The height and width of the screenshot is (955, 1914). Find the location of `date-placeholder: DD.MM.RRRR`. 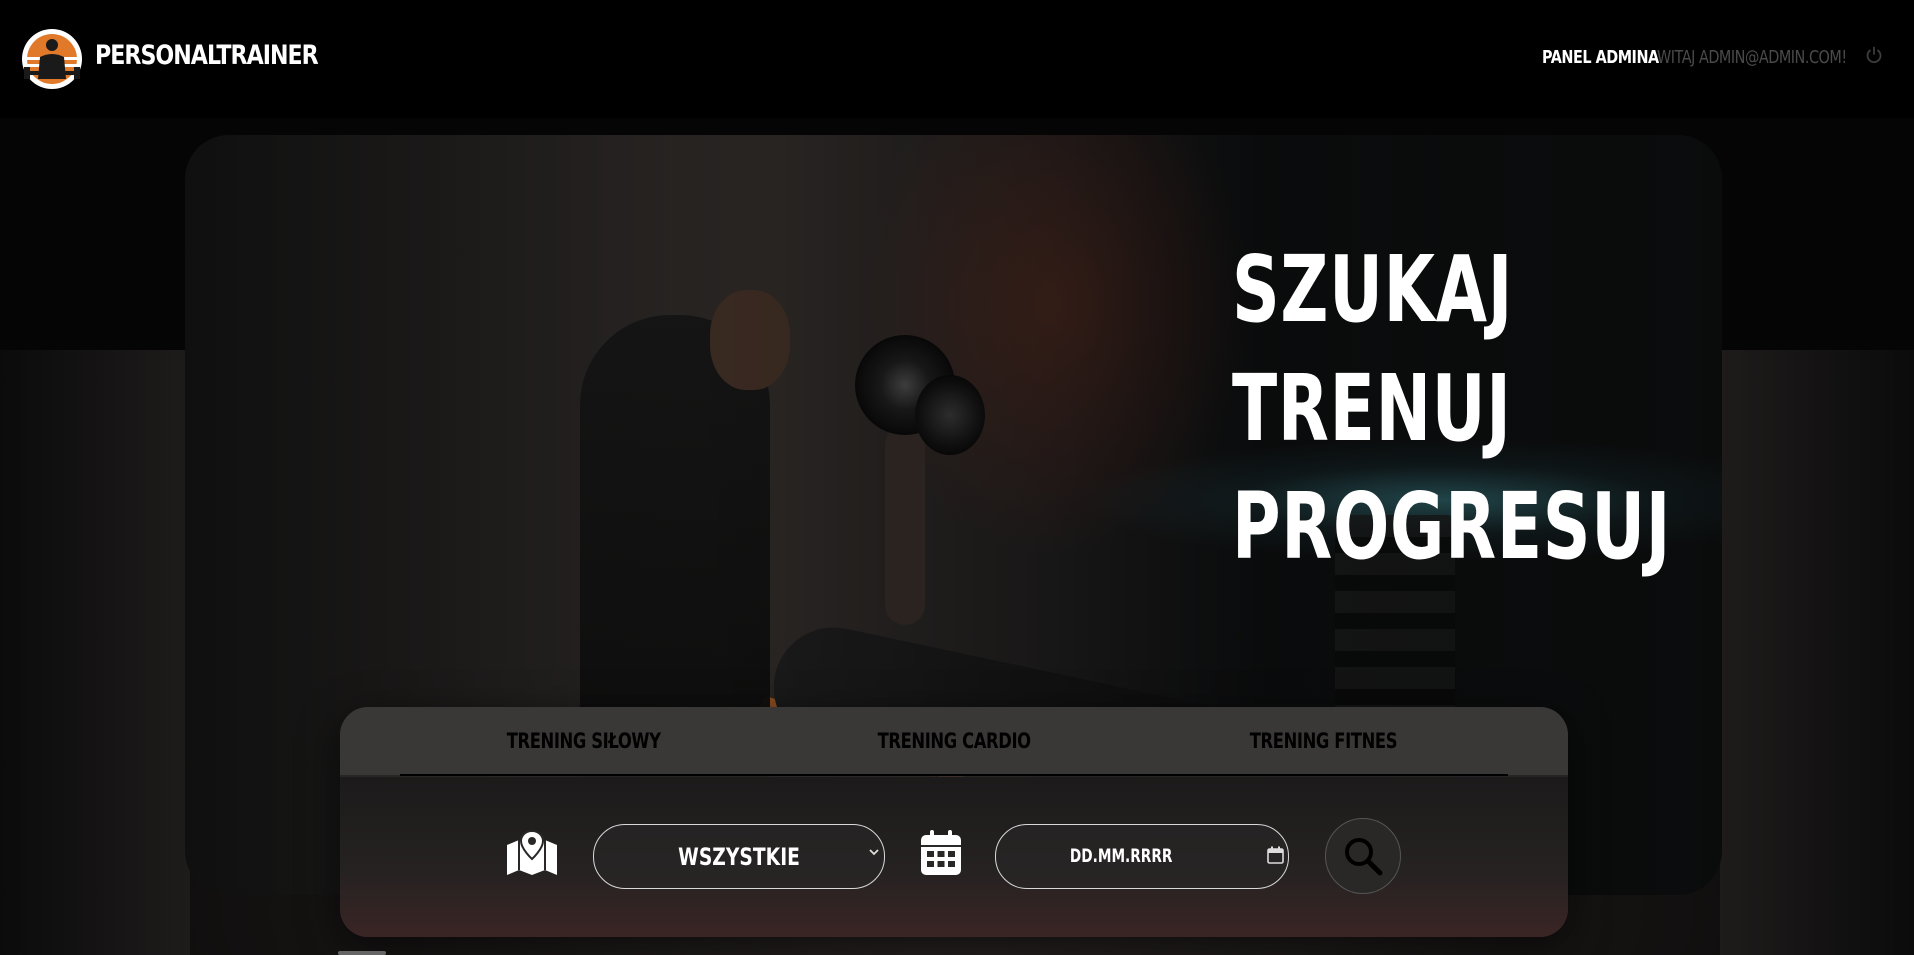

date-placeholder: DD.MM.RRRR is located at coordinates (1121, 856).